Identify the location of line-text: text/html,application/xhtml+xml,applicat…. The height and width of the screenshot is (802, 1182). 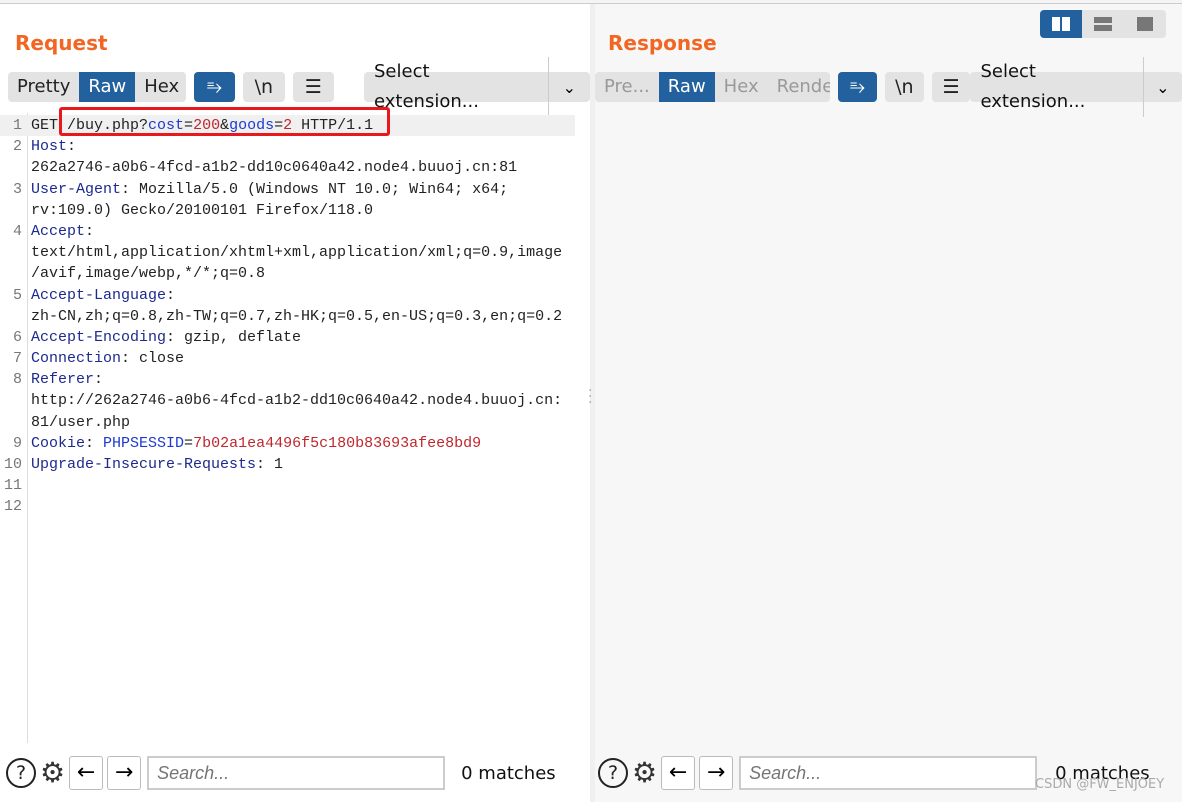
(296, 252).